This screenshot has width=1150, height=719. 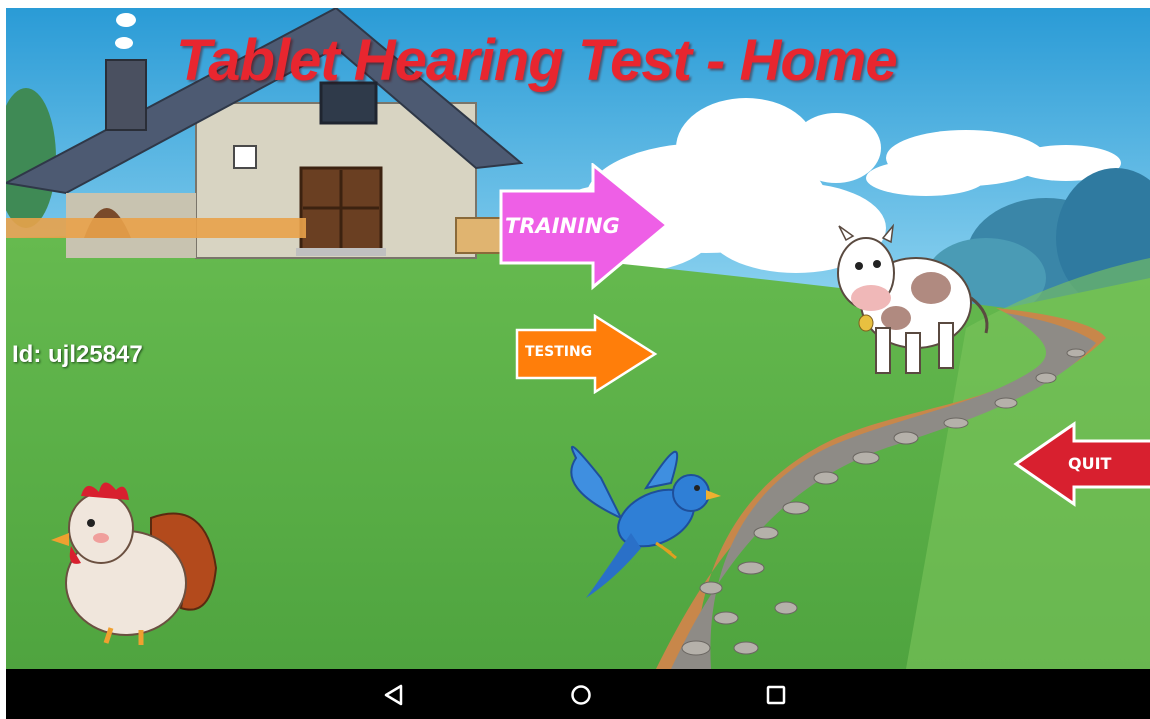 I want to click on testing-button: TESTING, so click(x=586, y=354).